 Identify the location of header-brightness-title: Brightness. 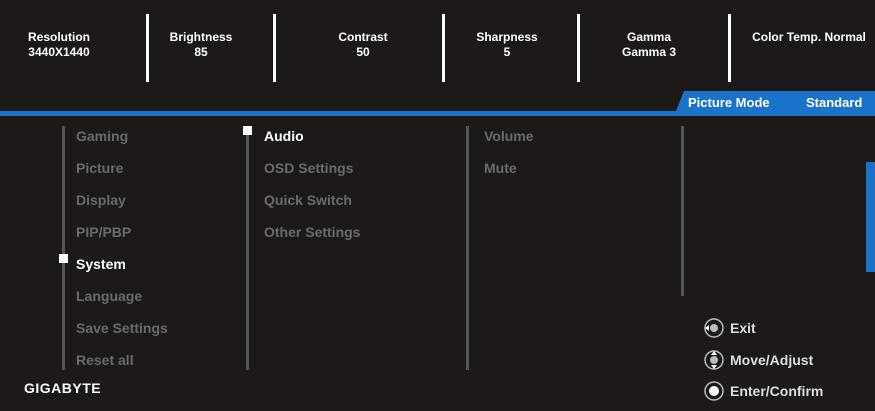
(201, 37).